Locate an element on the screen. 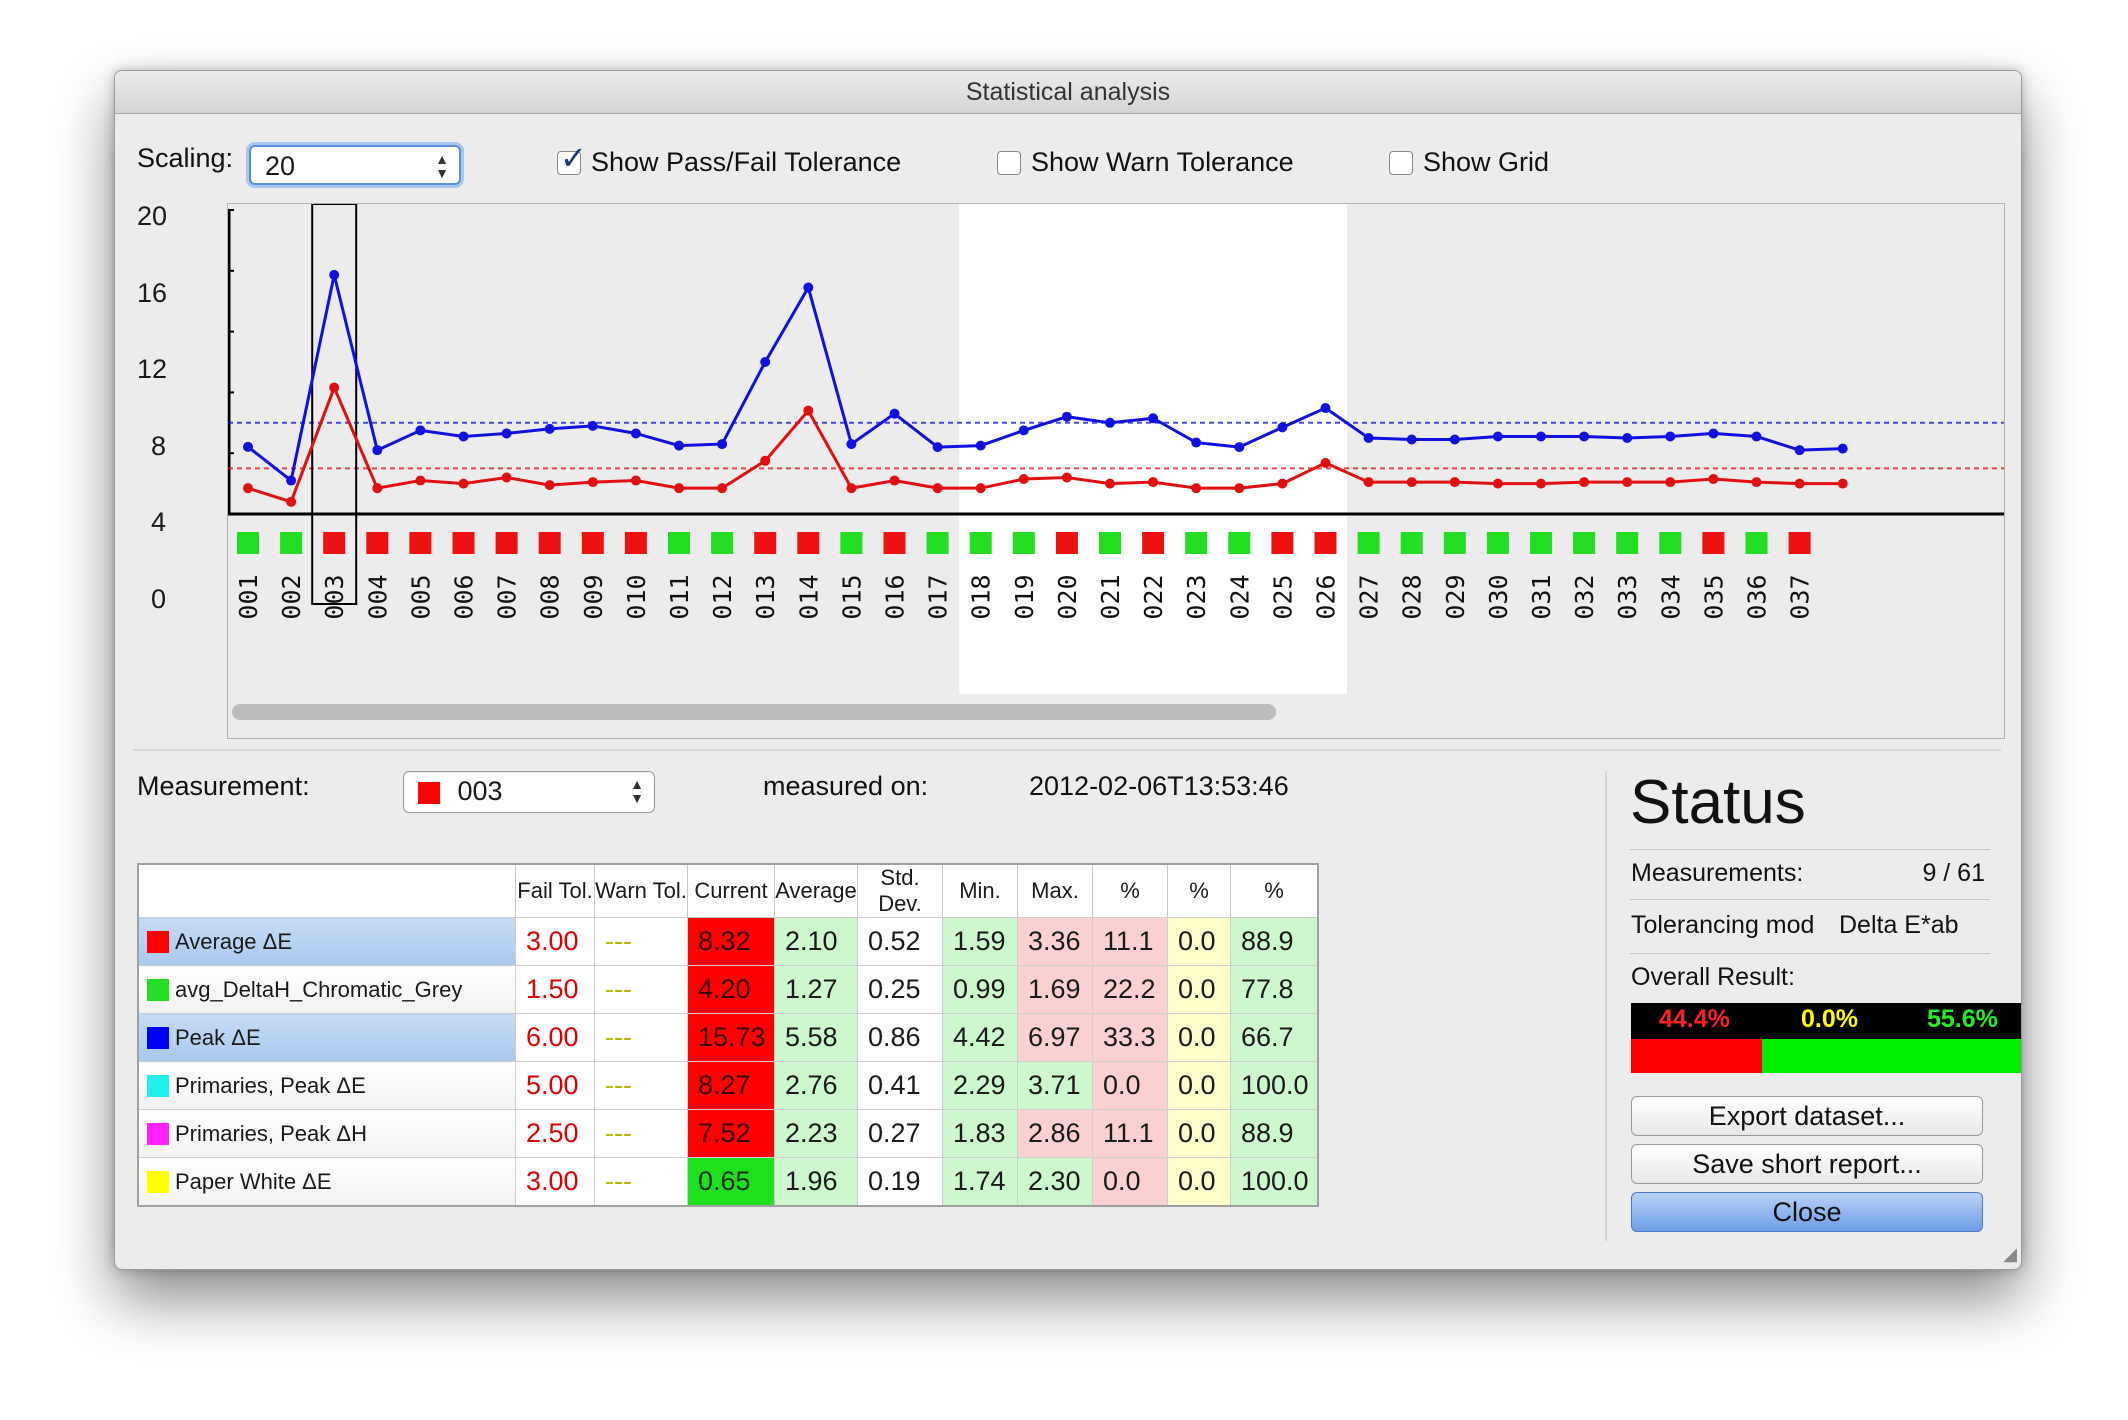 The image size is (2128, 1420). resize-grip-icon: ◢ is located at coordinates (2010, 1254).